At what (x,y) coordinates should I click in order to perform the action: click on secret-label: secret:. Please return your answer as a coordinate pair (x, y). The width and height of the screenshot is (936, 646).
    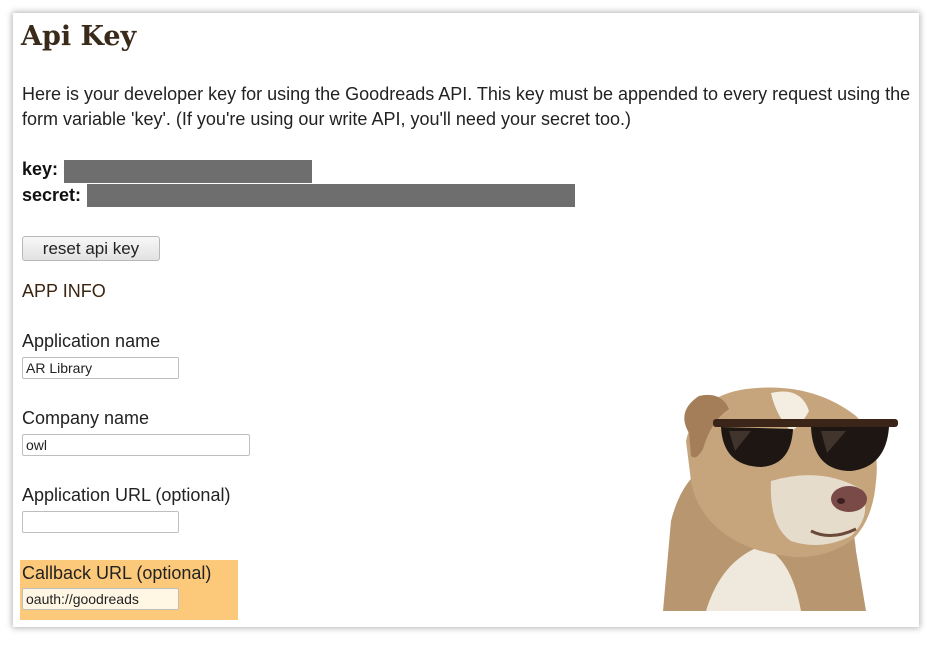
    Looking at the image, I should click on (52, 195).